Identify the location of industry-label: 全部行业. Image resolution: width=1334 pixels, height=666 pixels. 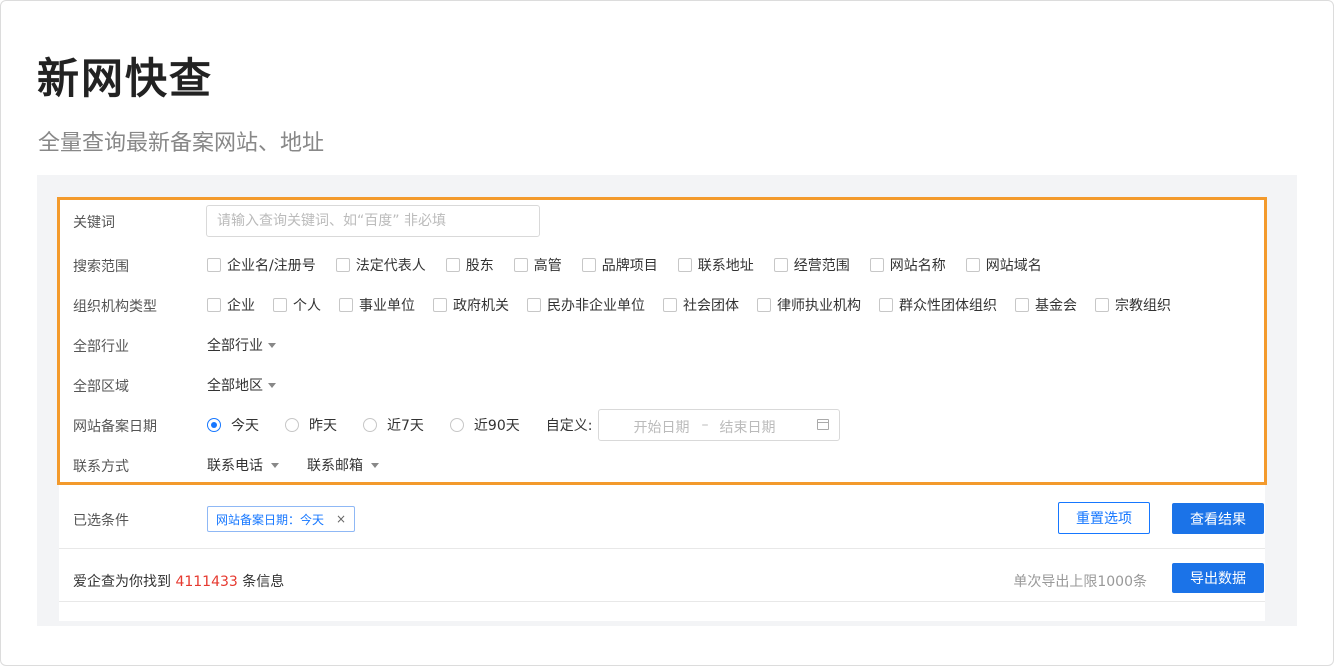
(101, 347).